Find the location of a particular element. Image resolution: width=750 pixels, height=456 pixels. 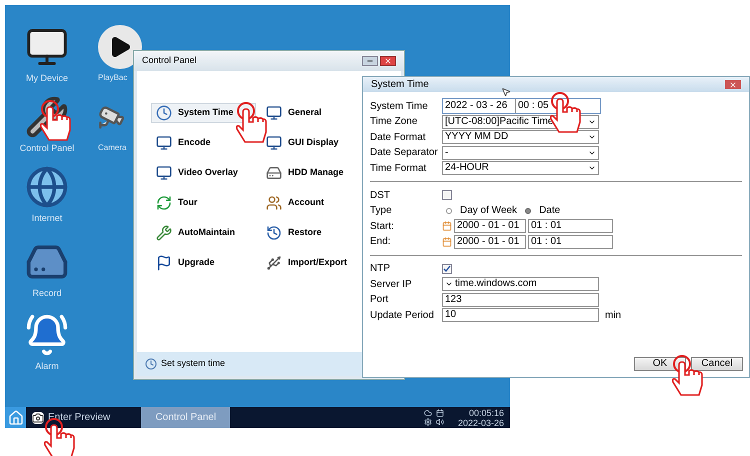

camera-icon is located at coordinates (38, 418).